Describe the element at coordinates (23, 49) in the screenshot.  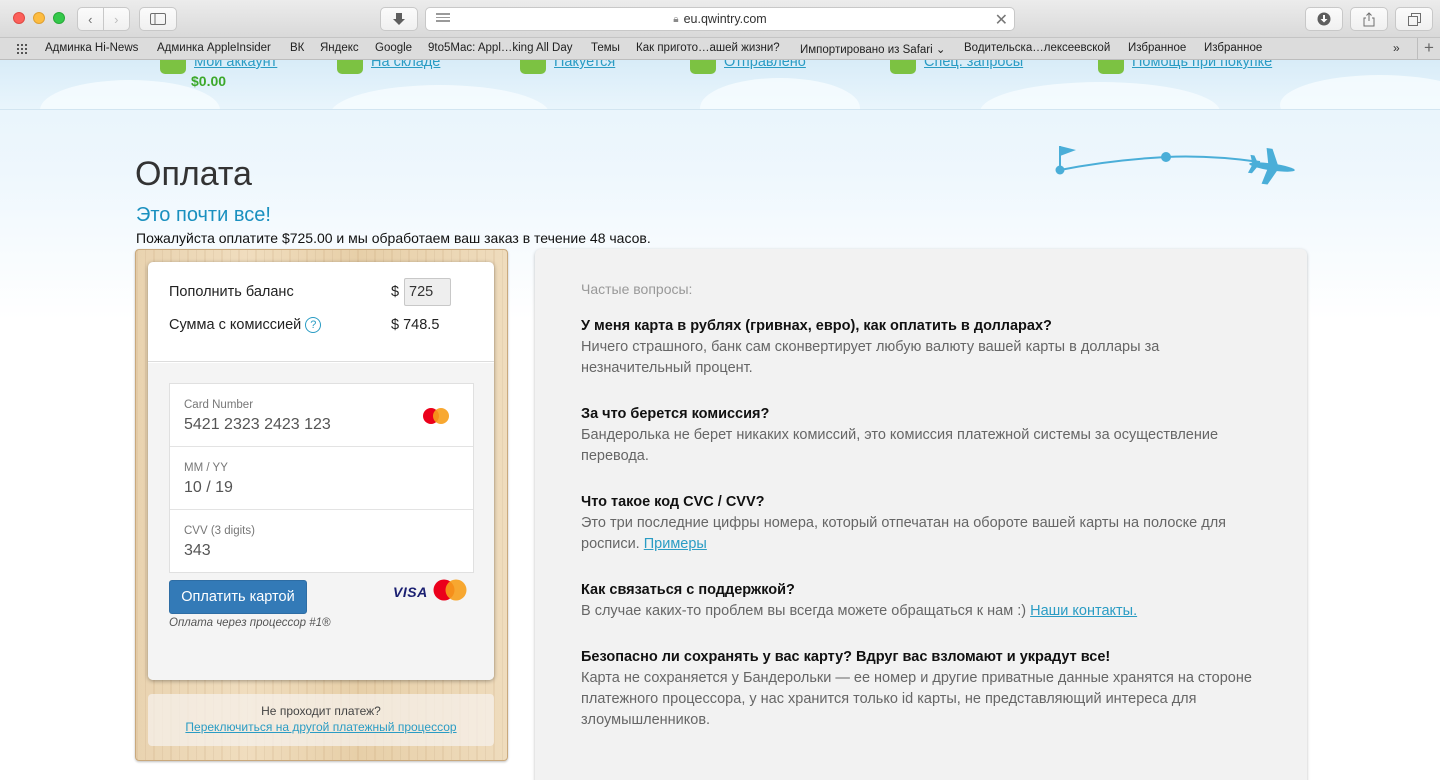
I see `apps-grid-icon` at that location.